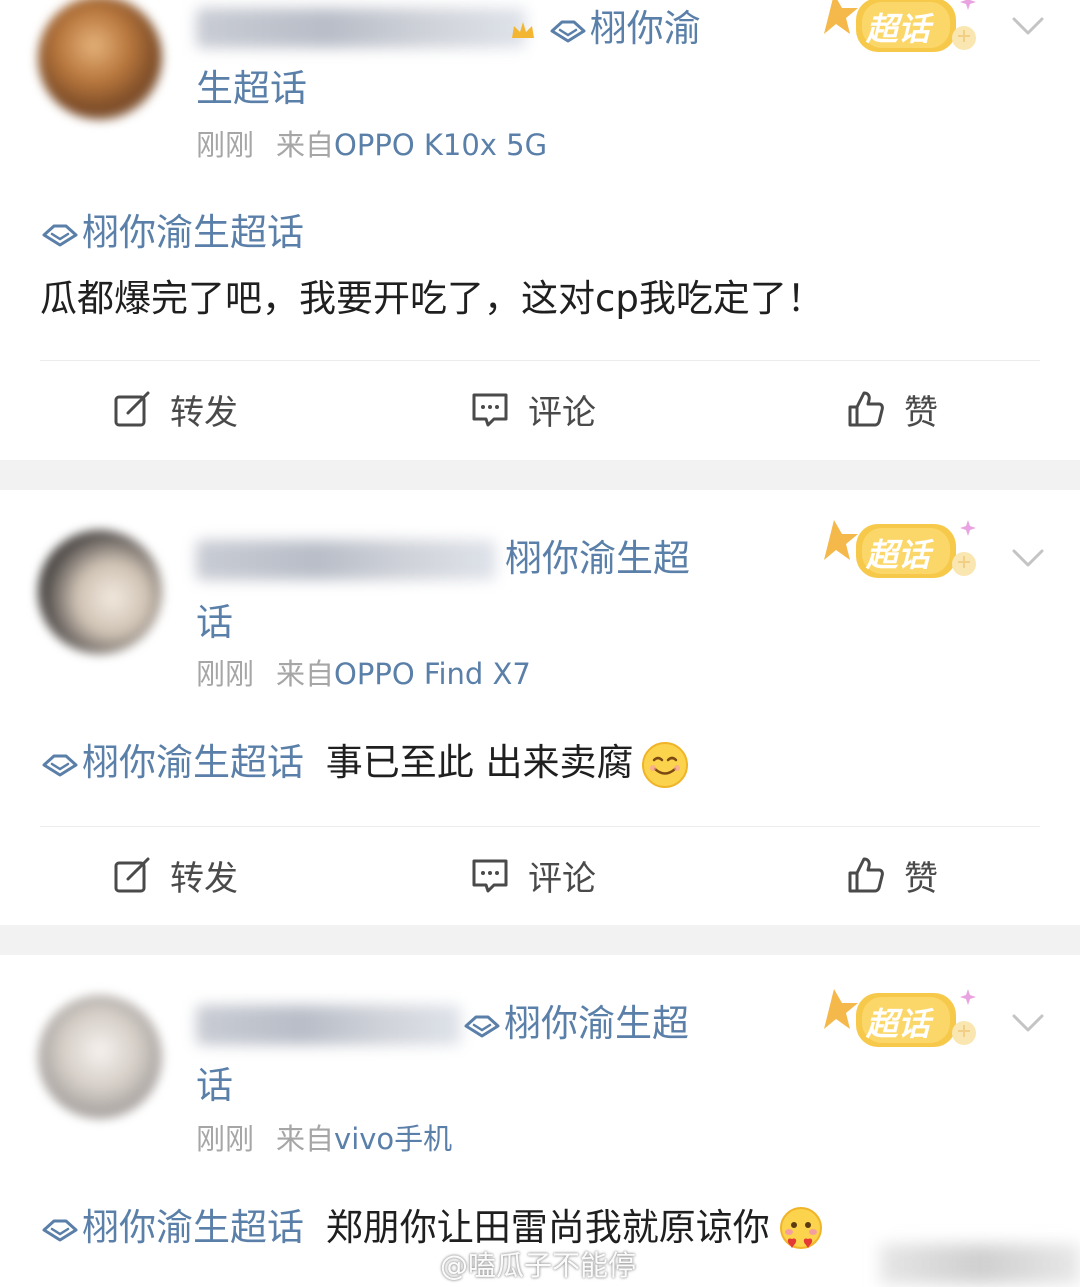 The image size is (1080, 1287). I want to click on supertopic-name-line: 栩你渝, so click(605, 29).